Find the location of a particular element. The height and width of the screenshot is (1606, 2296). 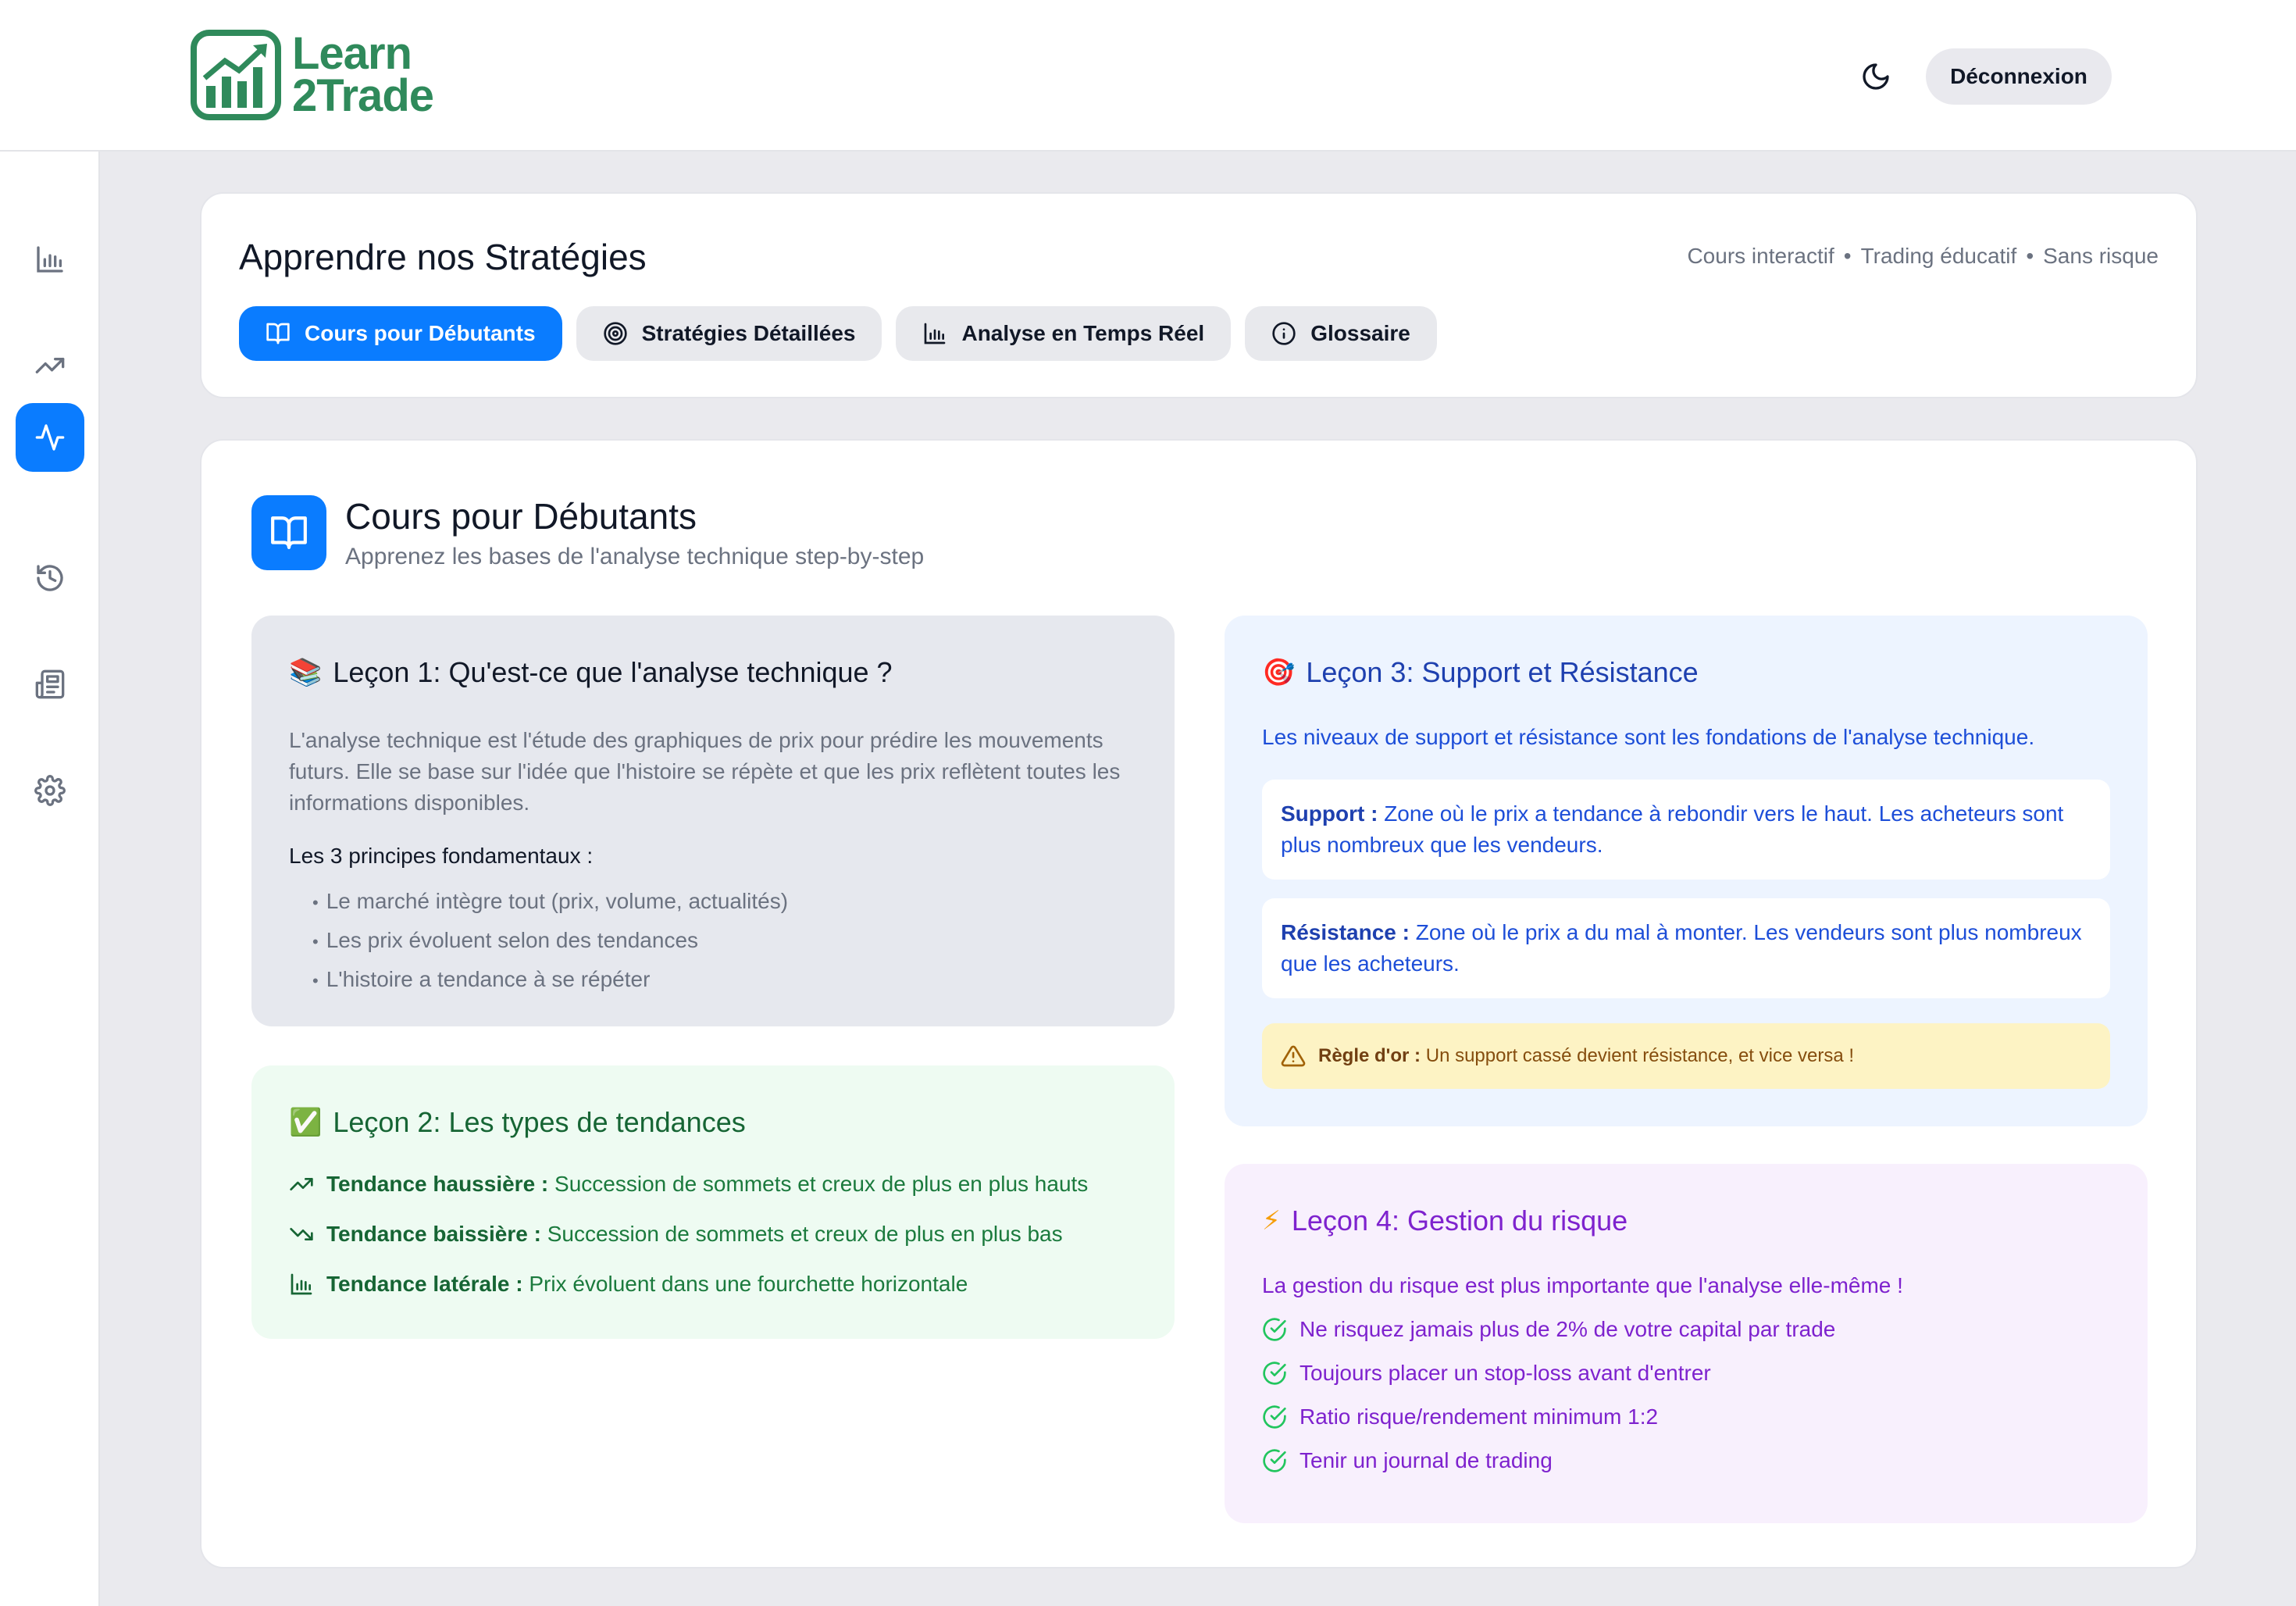

list-item: L'histoire a tendance à se répéter is located at coordinates (550, 980).